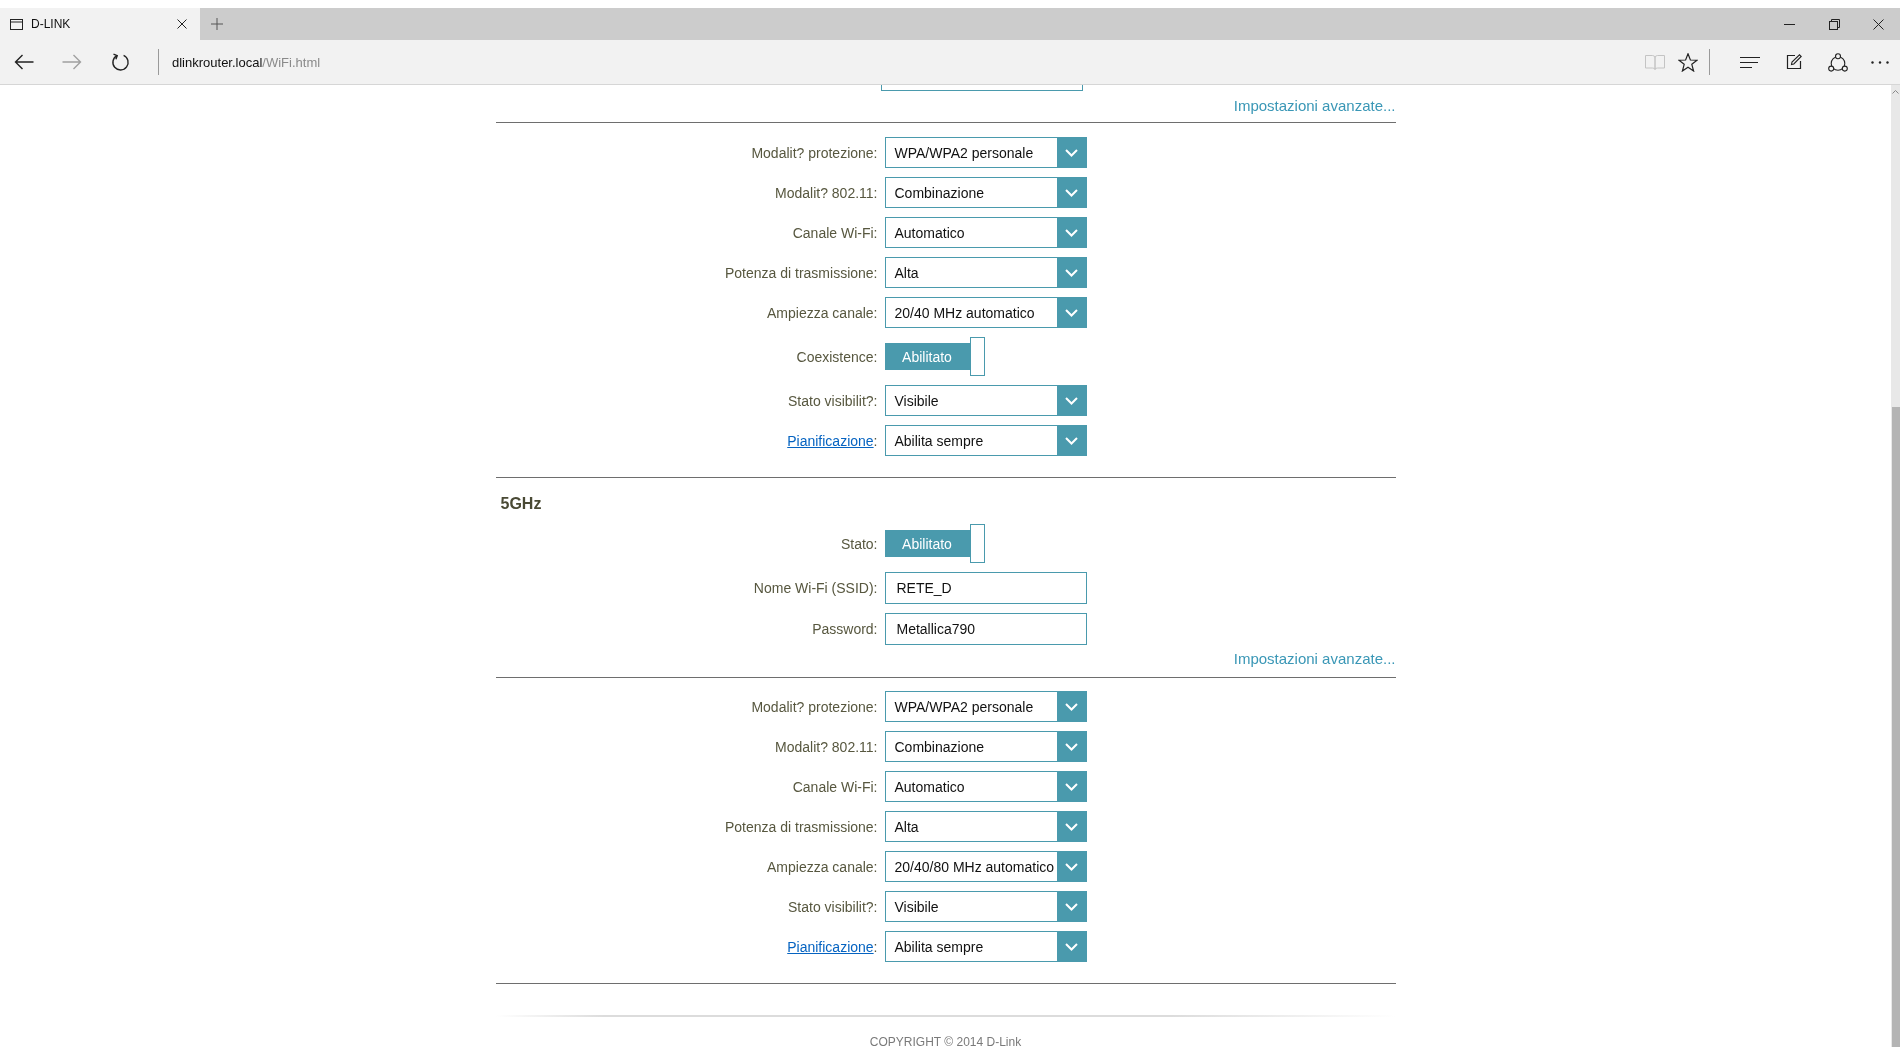 This screenshot has width=1900, height=1047. Describe the element at coordinates (1838, 62) in the screenshot. I see `share-icon` at that location.